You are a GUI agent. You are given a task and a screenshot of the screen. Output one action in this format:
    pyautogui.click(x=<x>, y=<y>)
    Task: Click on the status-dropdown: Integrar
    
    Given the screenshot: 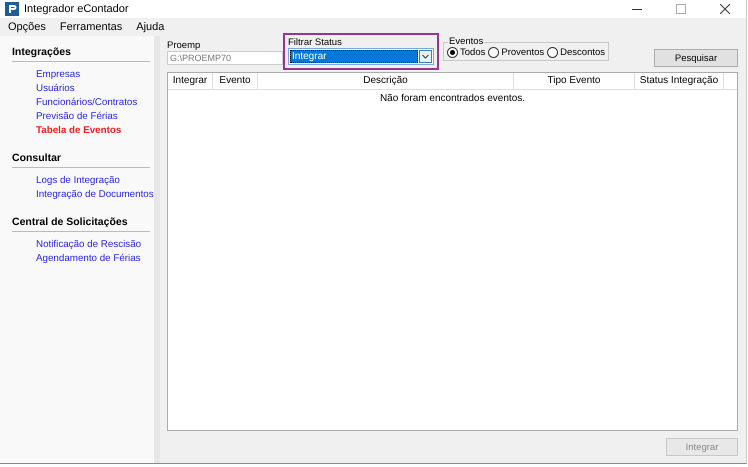 What is the action you would take?
    pyautogui.click(x=361, y=56)
    